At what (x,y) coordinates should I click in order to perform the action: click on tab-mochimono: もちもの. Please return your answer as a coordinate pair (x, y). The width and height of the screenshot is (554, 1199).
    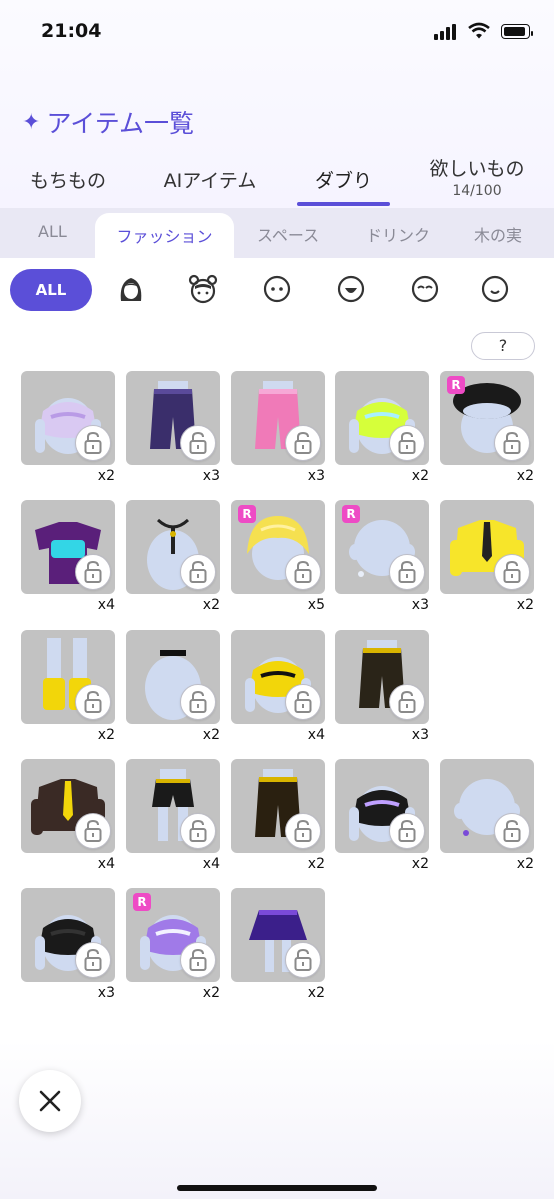
    Looking at the image, I should click on (68, 179).